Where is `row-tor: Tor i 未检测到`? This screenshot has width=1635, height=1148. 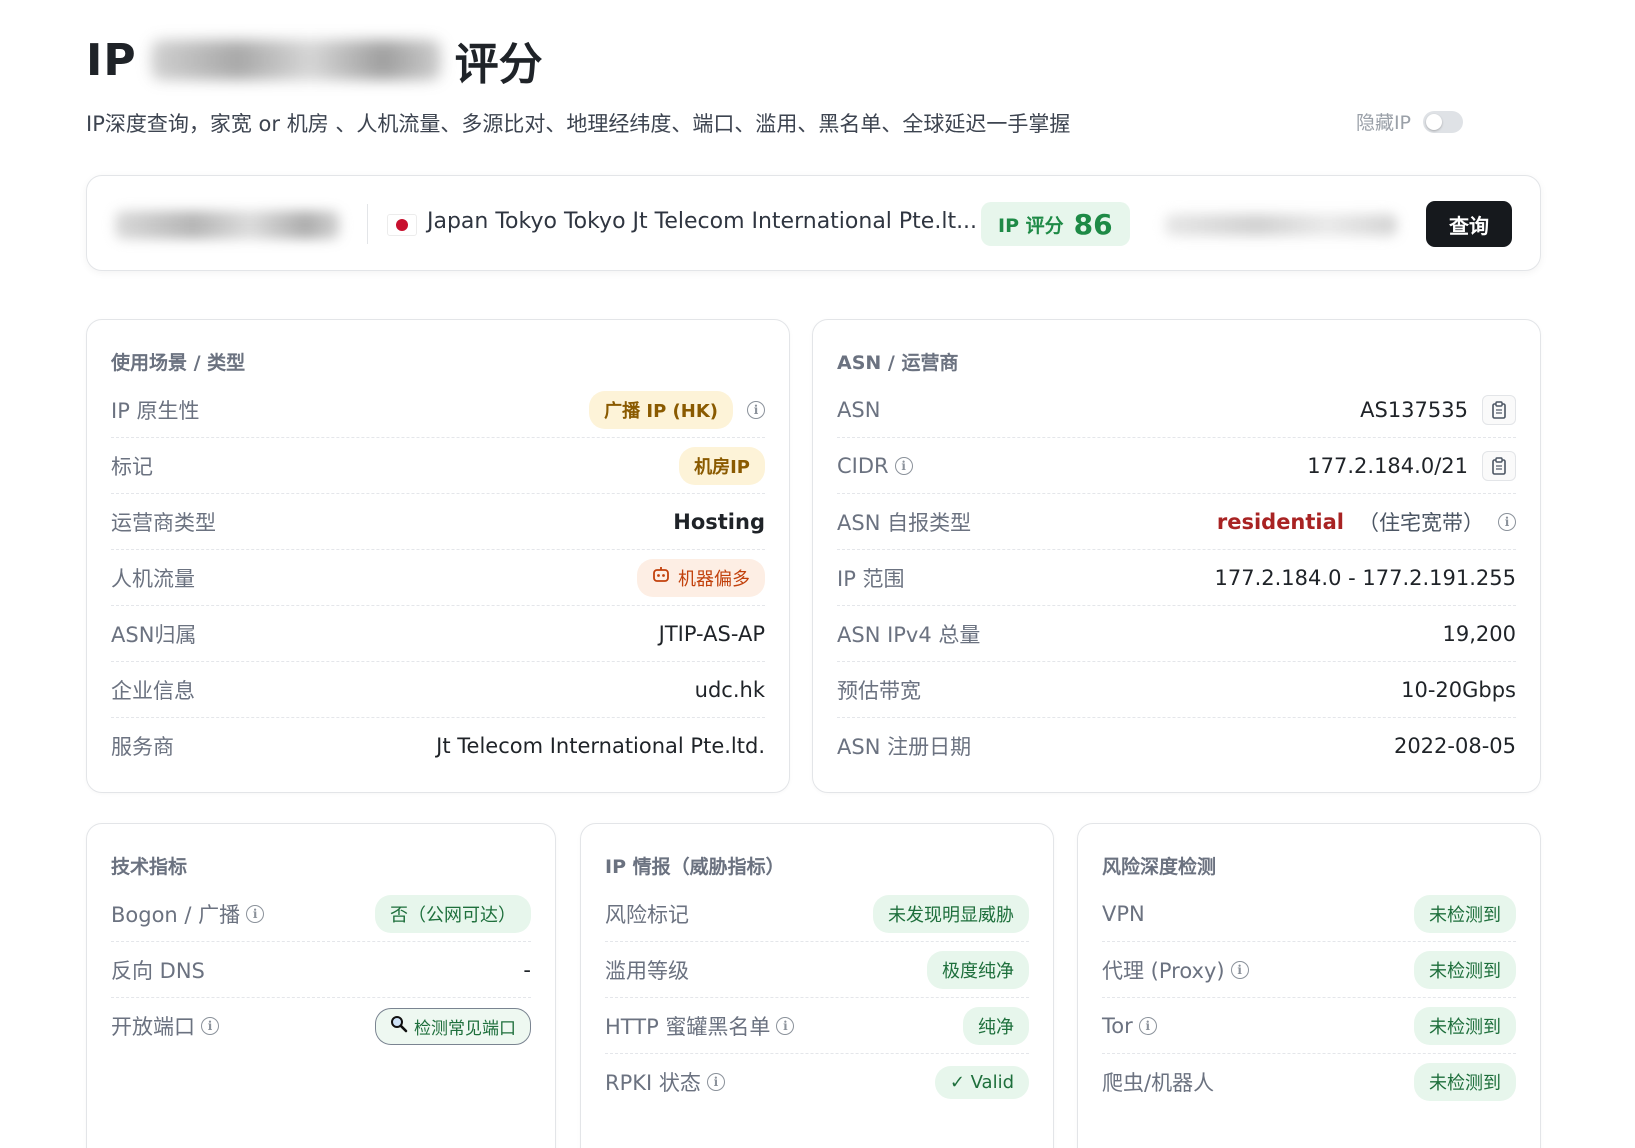
row-tor: Tor i 未检测到 is located at coordinates (1309, 1026).